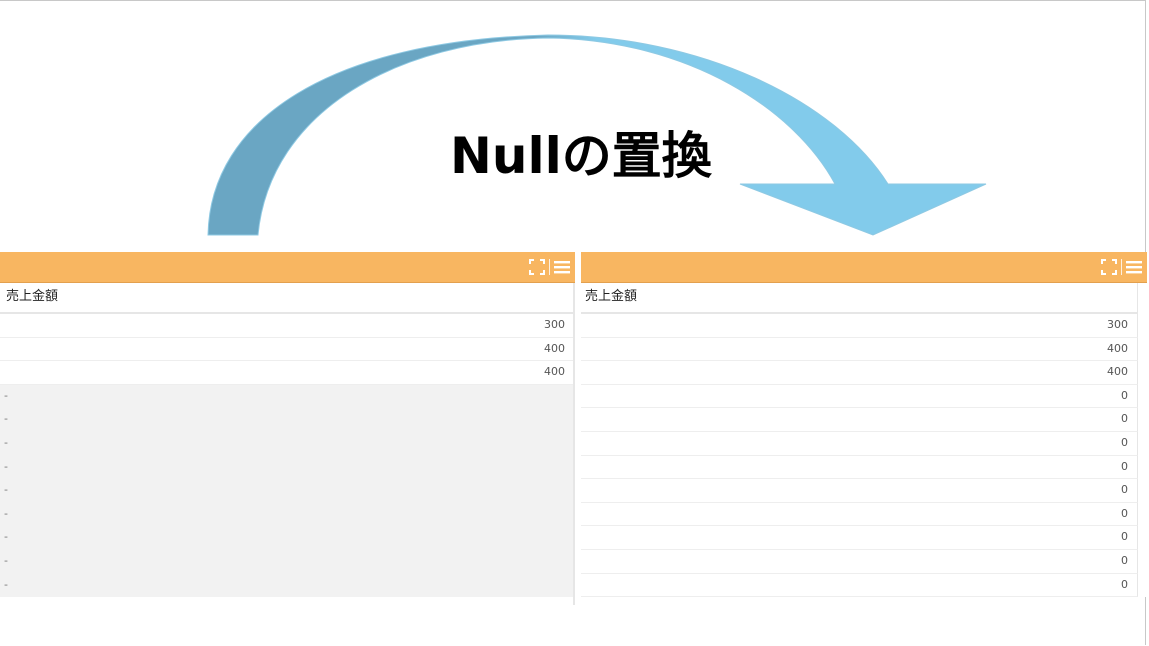  Describe the element at coordinates (581, 156) in the screenshot. I see `page-title: Nullの置換` at that location.